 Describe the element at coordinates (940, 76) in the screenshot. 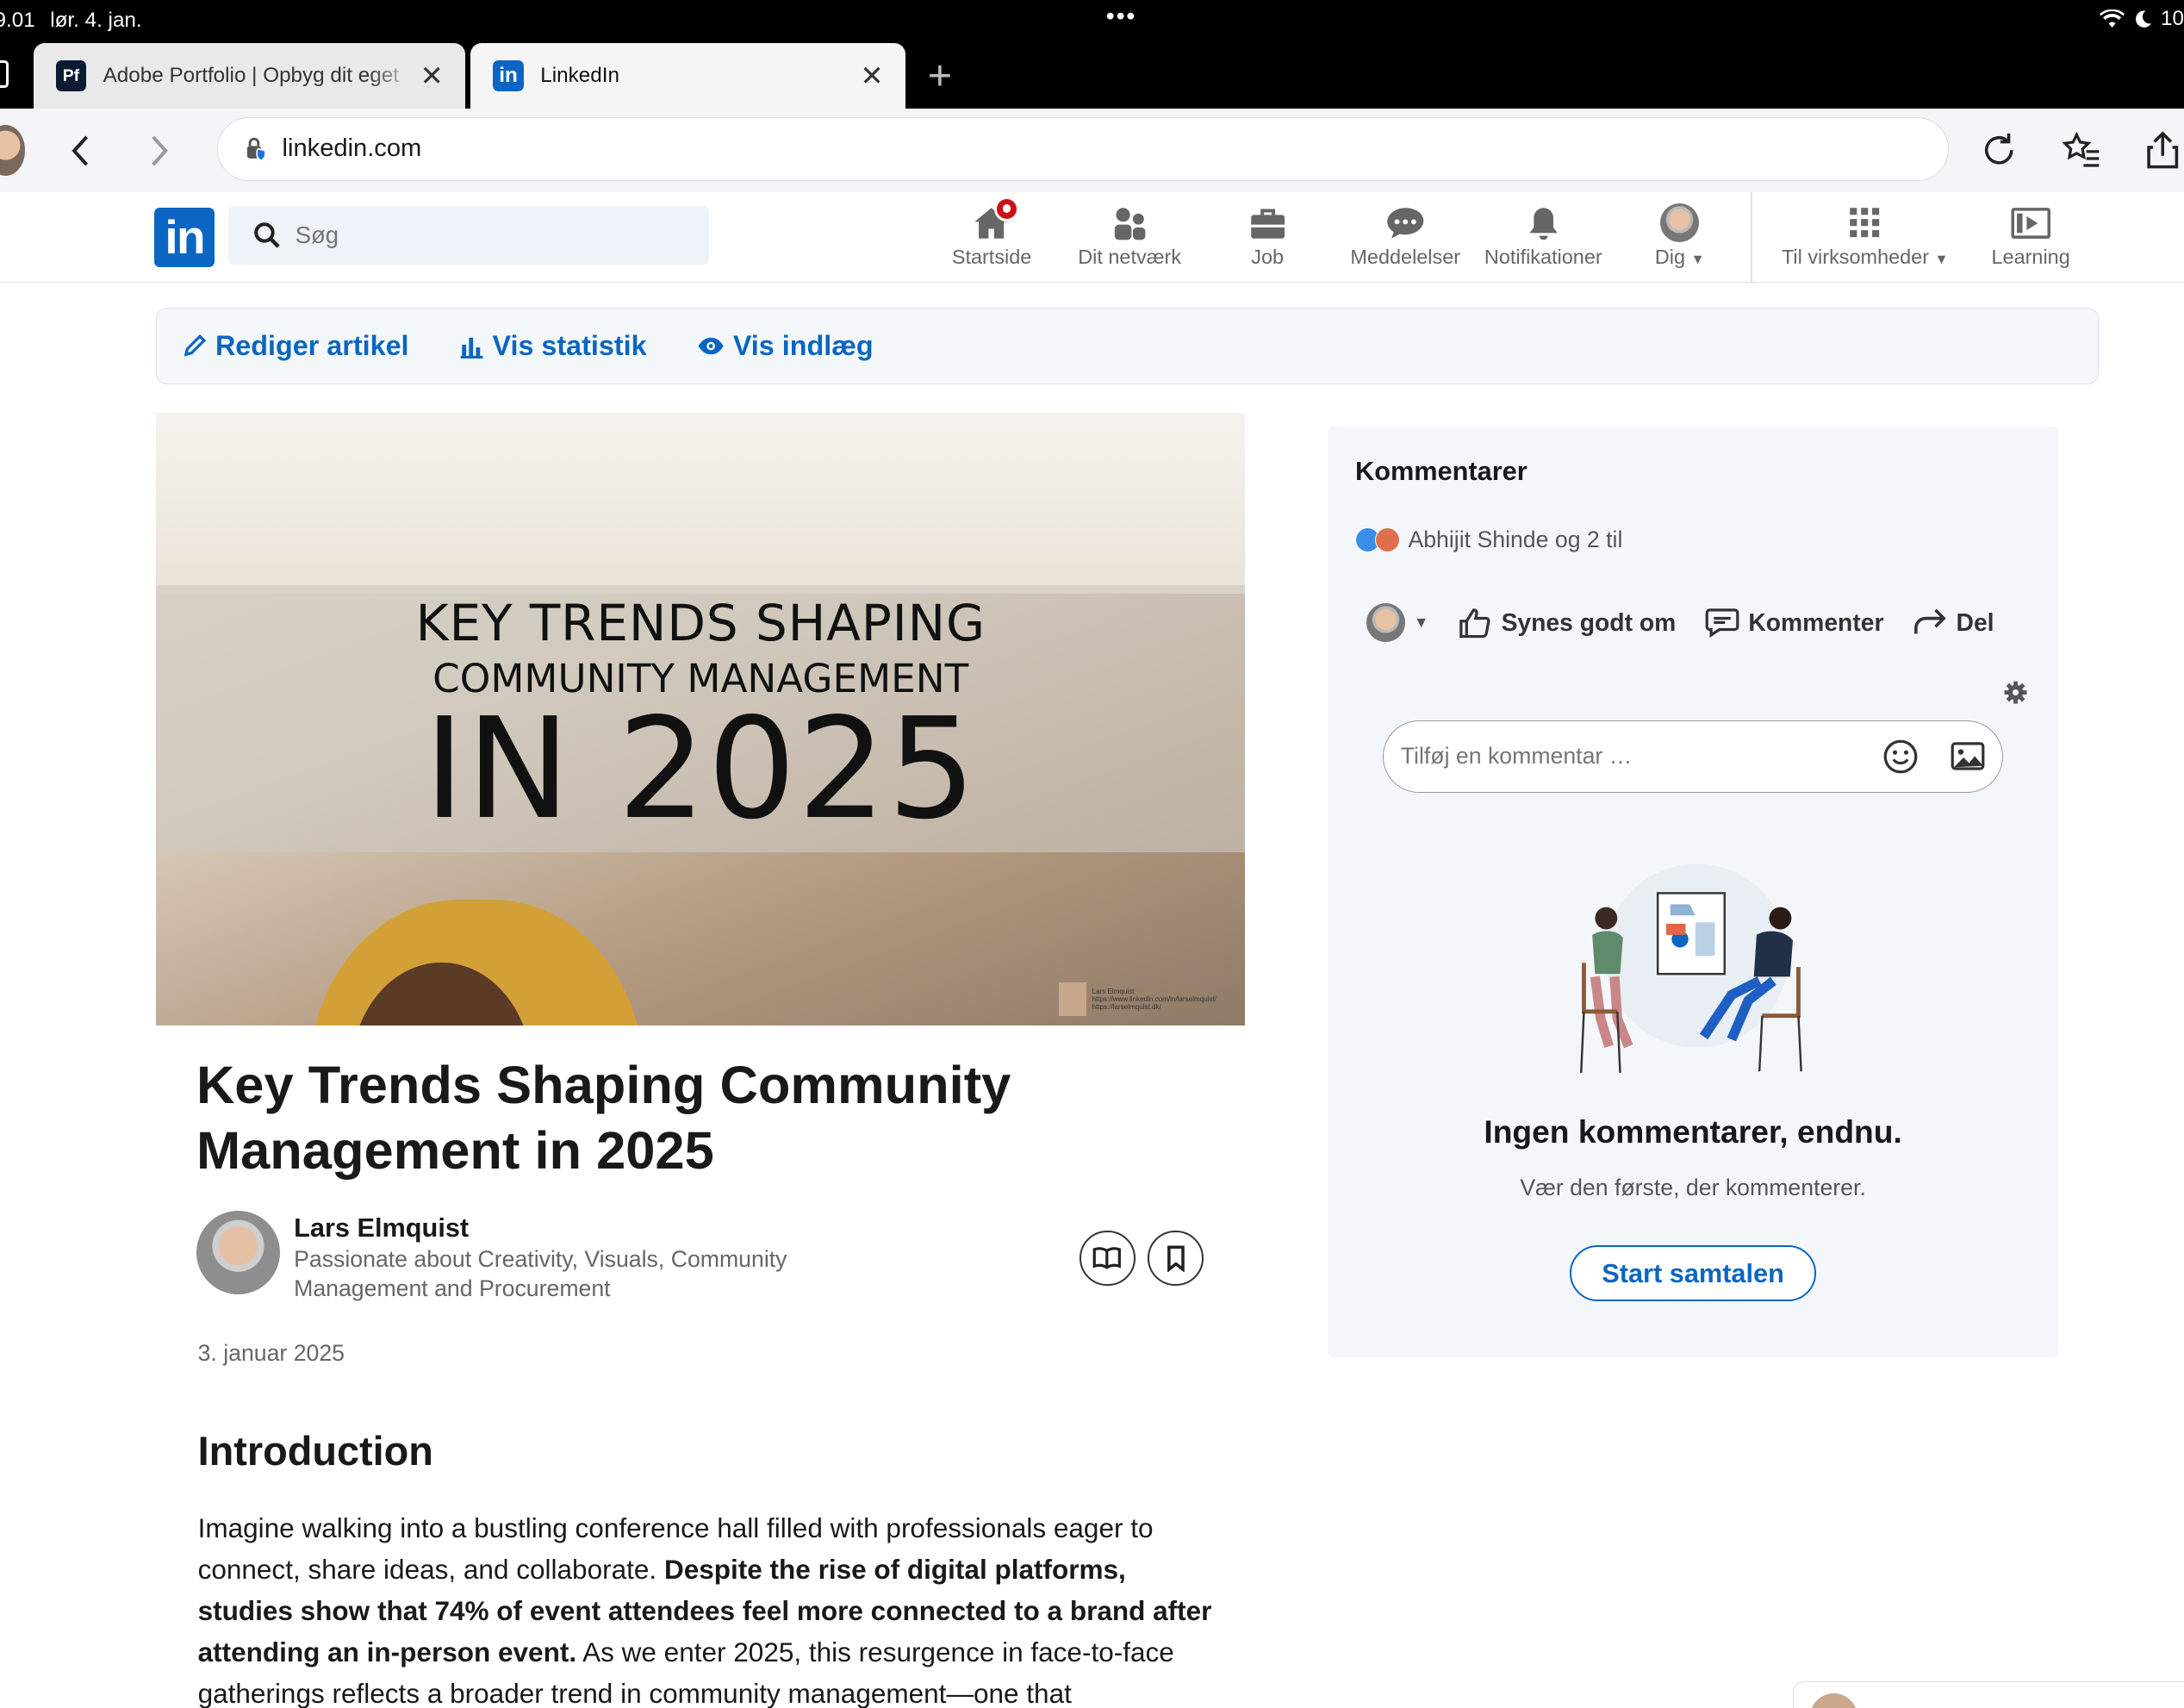

I see `new-tab-icon: +` at that location.